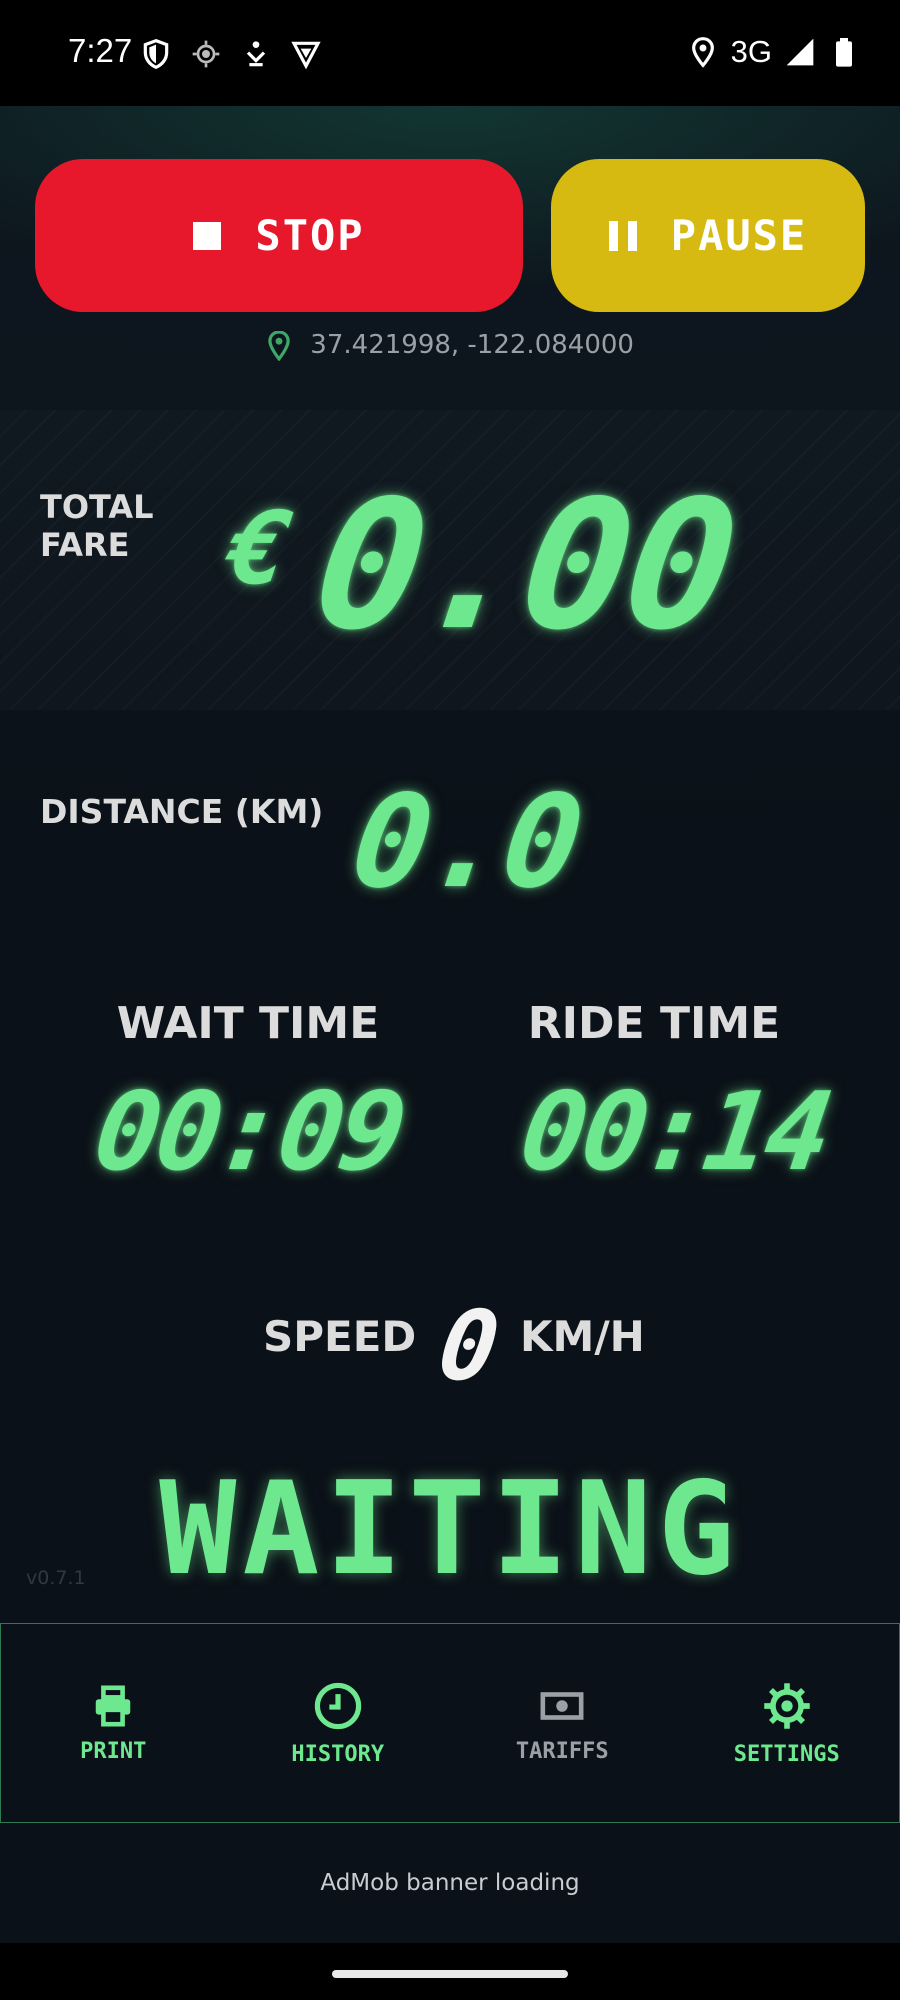  Describe the element at coordinates (622, 235) in the screenshot. I see `pause-icon` at that location.